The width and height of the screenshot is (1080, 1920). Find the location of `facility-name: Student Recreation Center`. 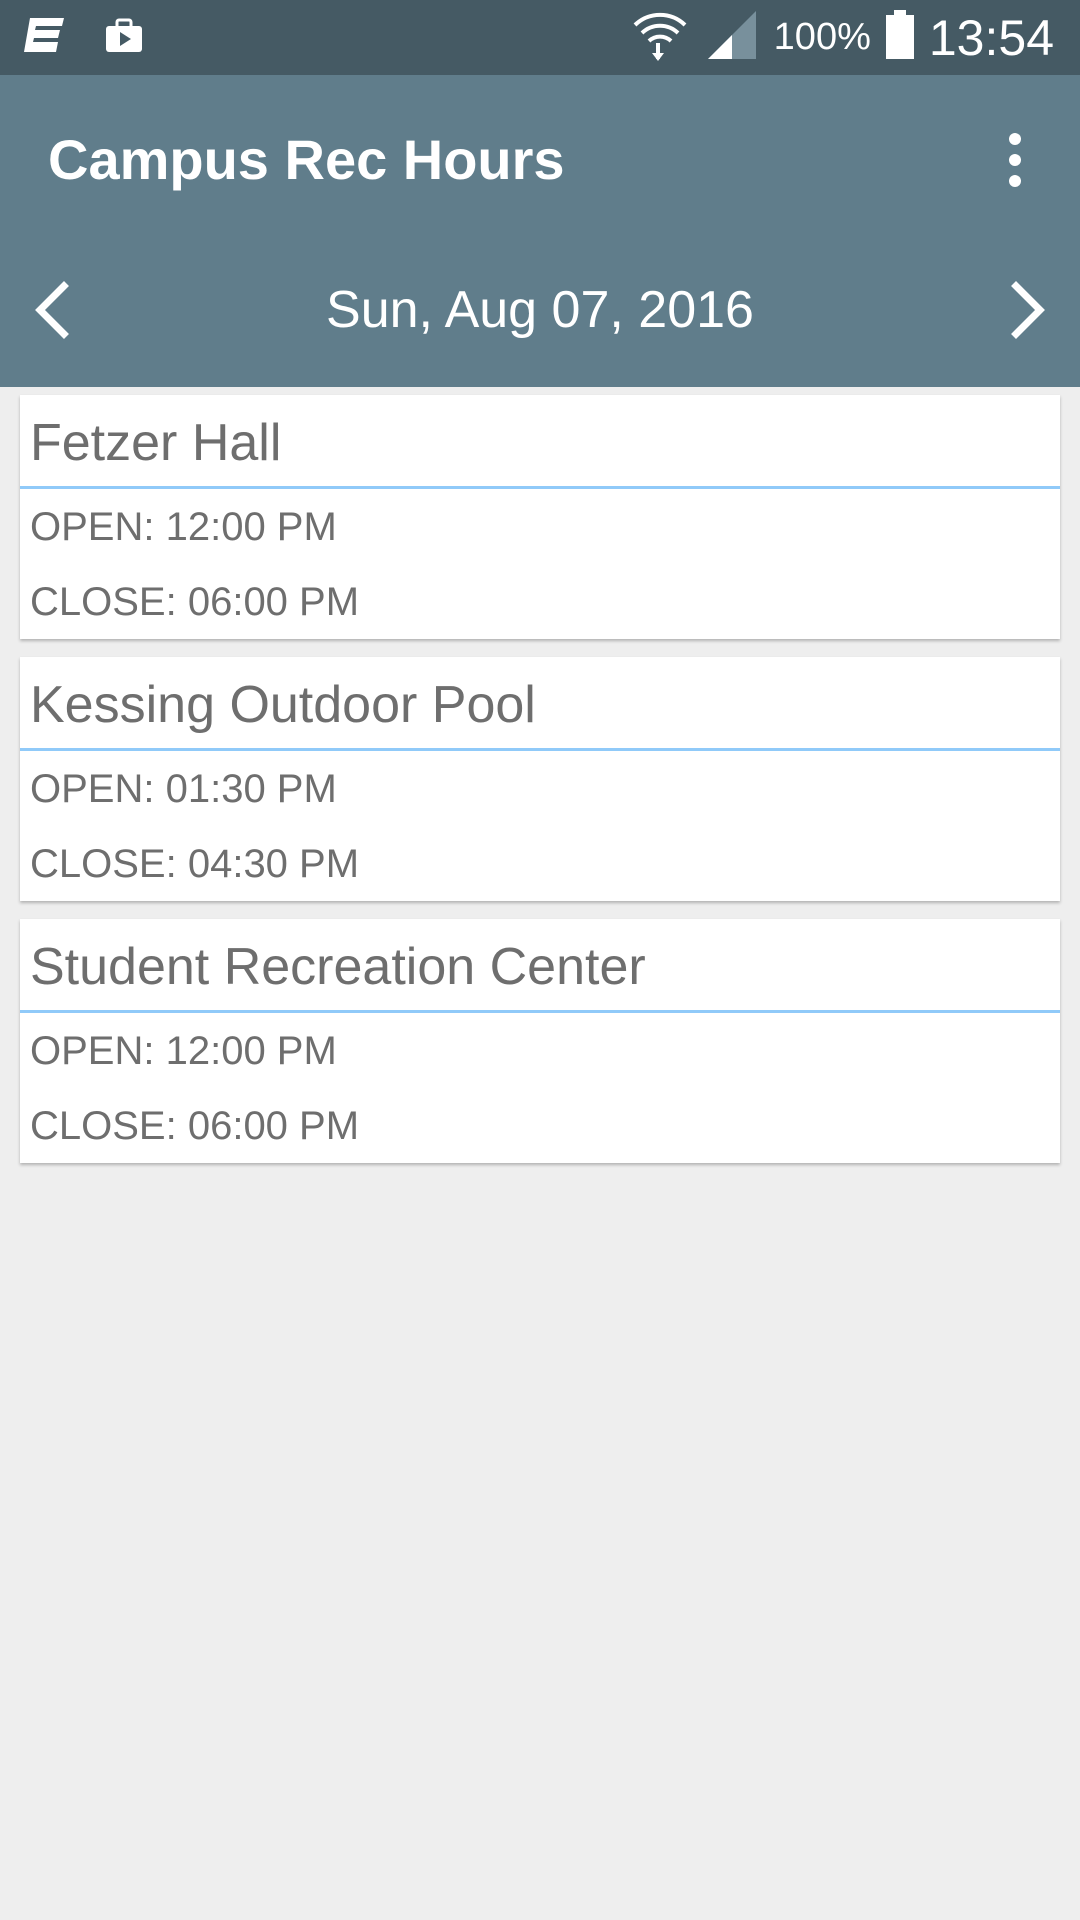

facility-name: Student Recreation Center is located at coordinates (338, 967).